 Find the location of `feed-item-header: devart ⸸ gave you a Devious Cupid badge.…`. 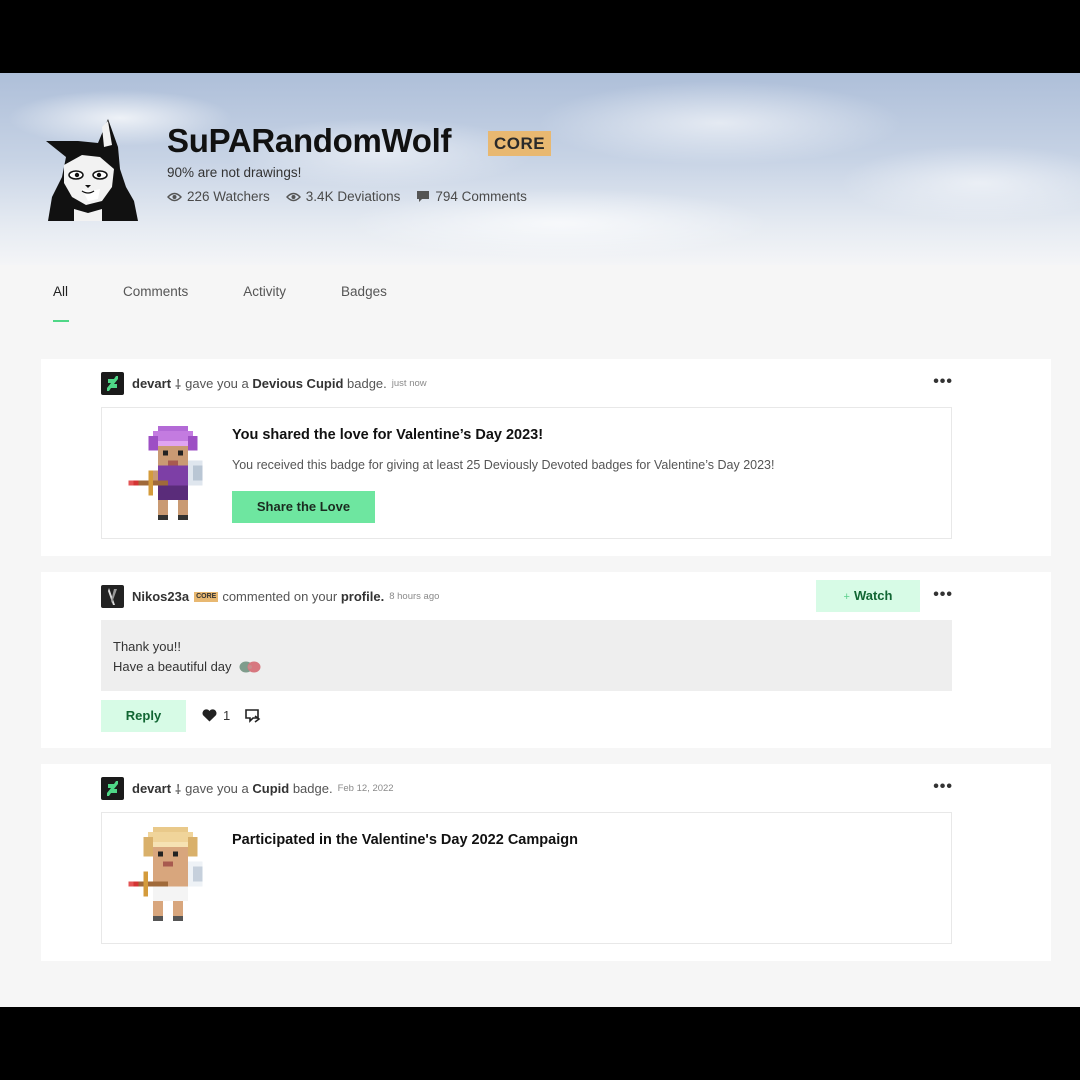

feed-item-header: devart ⸸ gave you a Devious Cupid badge.… is located at coordinates (264, 383).